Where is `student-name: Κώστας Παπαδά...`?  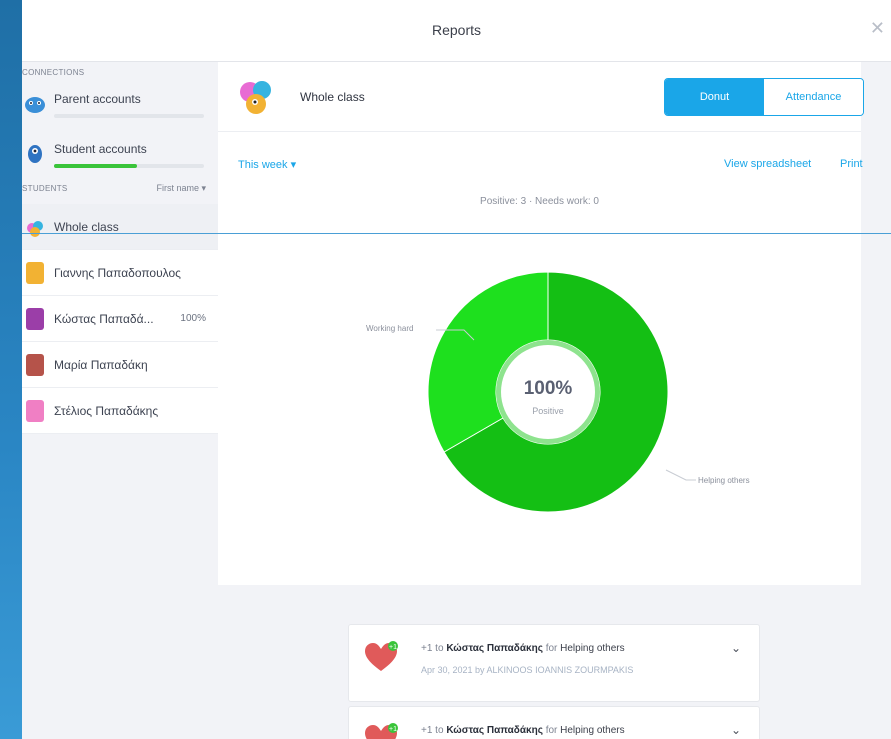
student-name: Κώστας Παπαδά... is located at coordinates (104, 319).